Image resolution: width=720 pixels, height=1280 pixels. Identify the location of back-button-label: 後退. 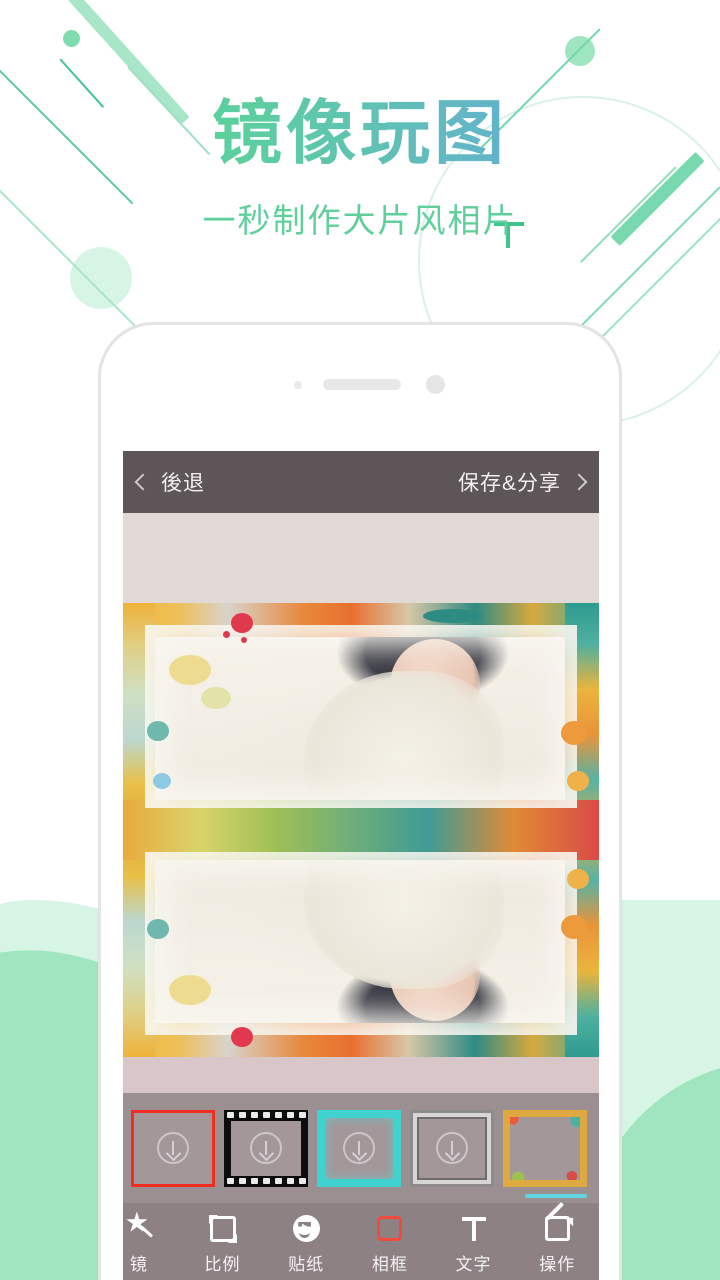
(183, 483).